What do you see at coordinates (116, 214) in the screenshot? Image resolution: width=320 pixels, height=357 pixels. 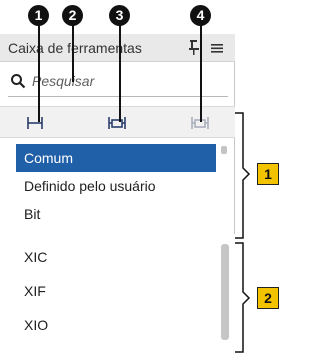 I see `category-item-bit: Bit` at bounding box center [116, 214].